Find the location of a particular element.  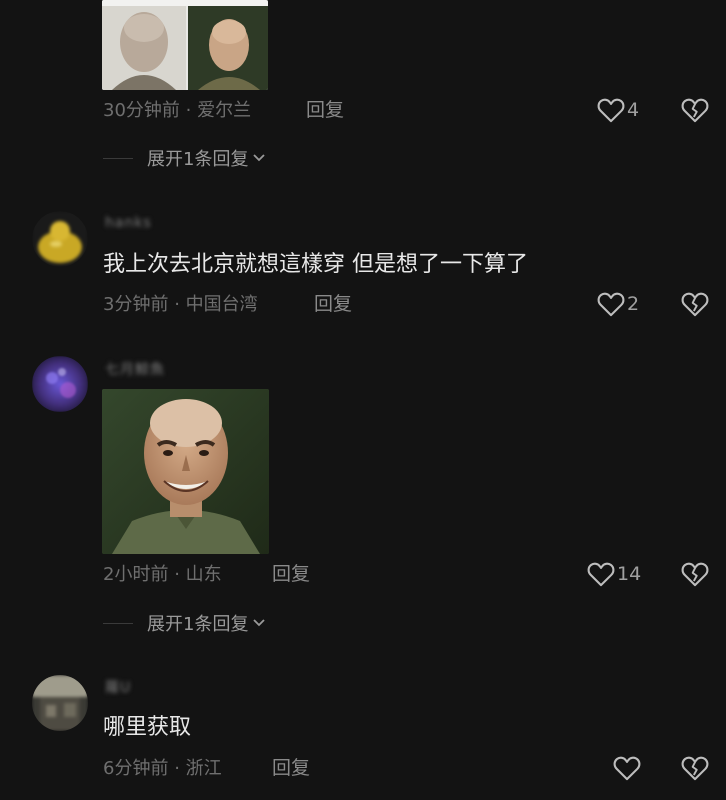

comment-2-meta: 3分钟前 · 中国台湾 is located at coordinates (180, 305).